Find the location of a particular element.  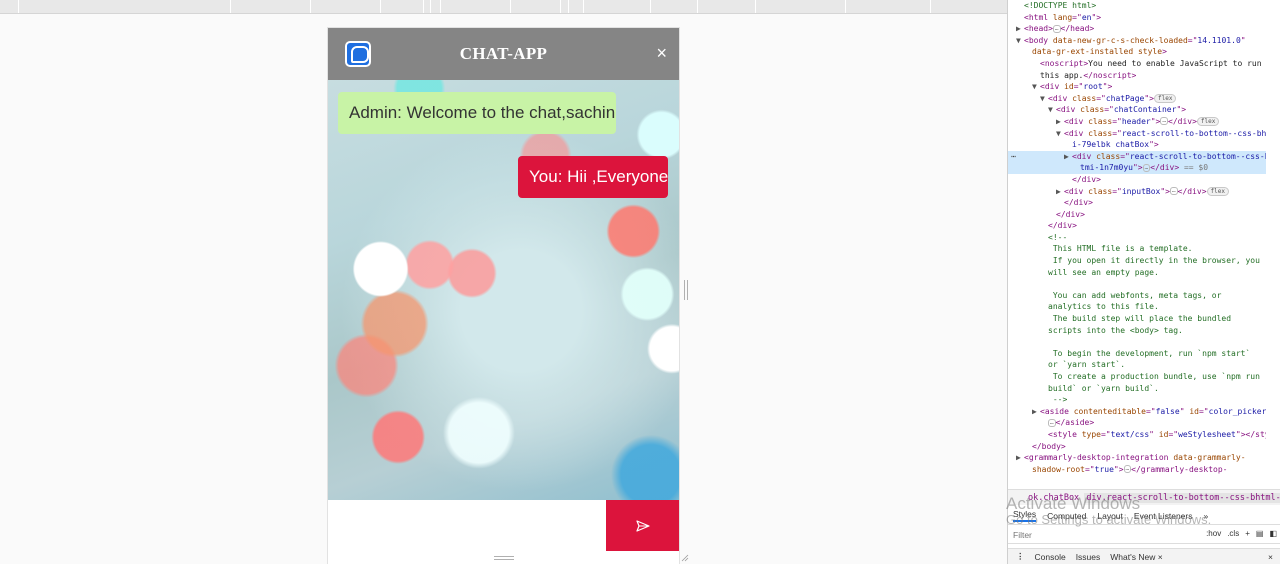

dom-tree-line: data-gr-ext-installed style> is located at coordinates (1137, 52).